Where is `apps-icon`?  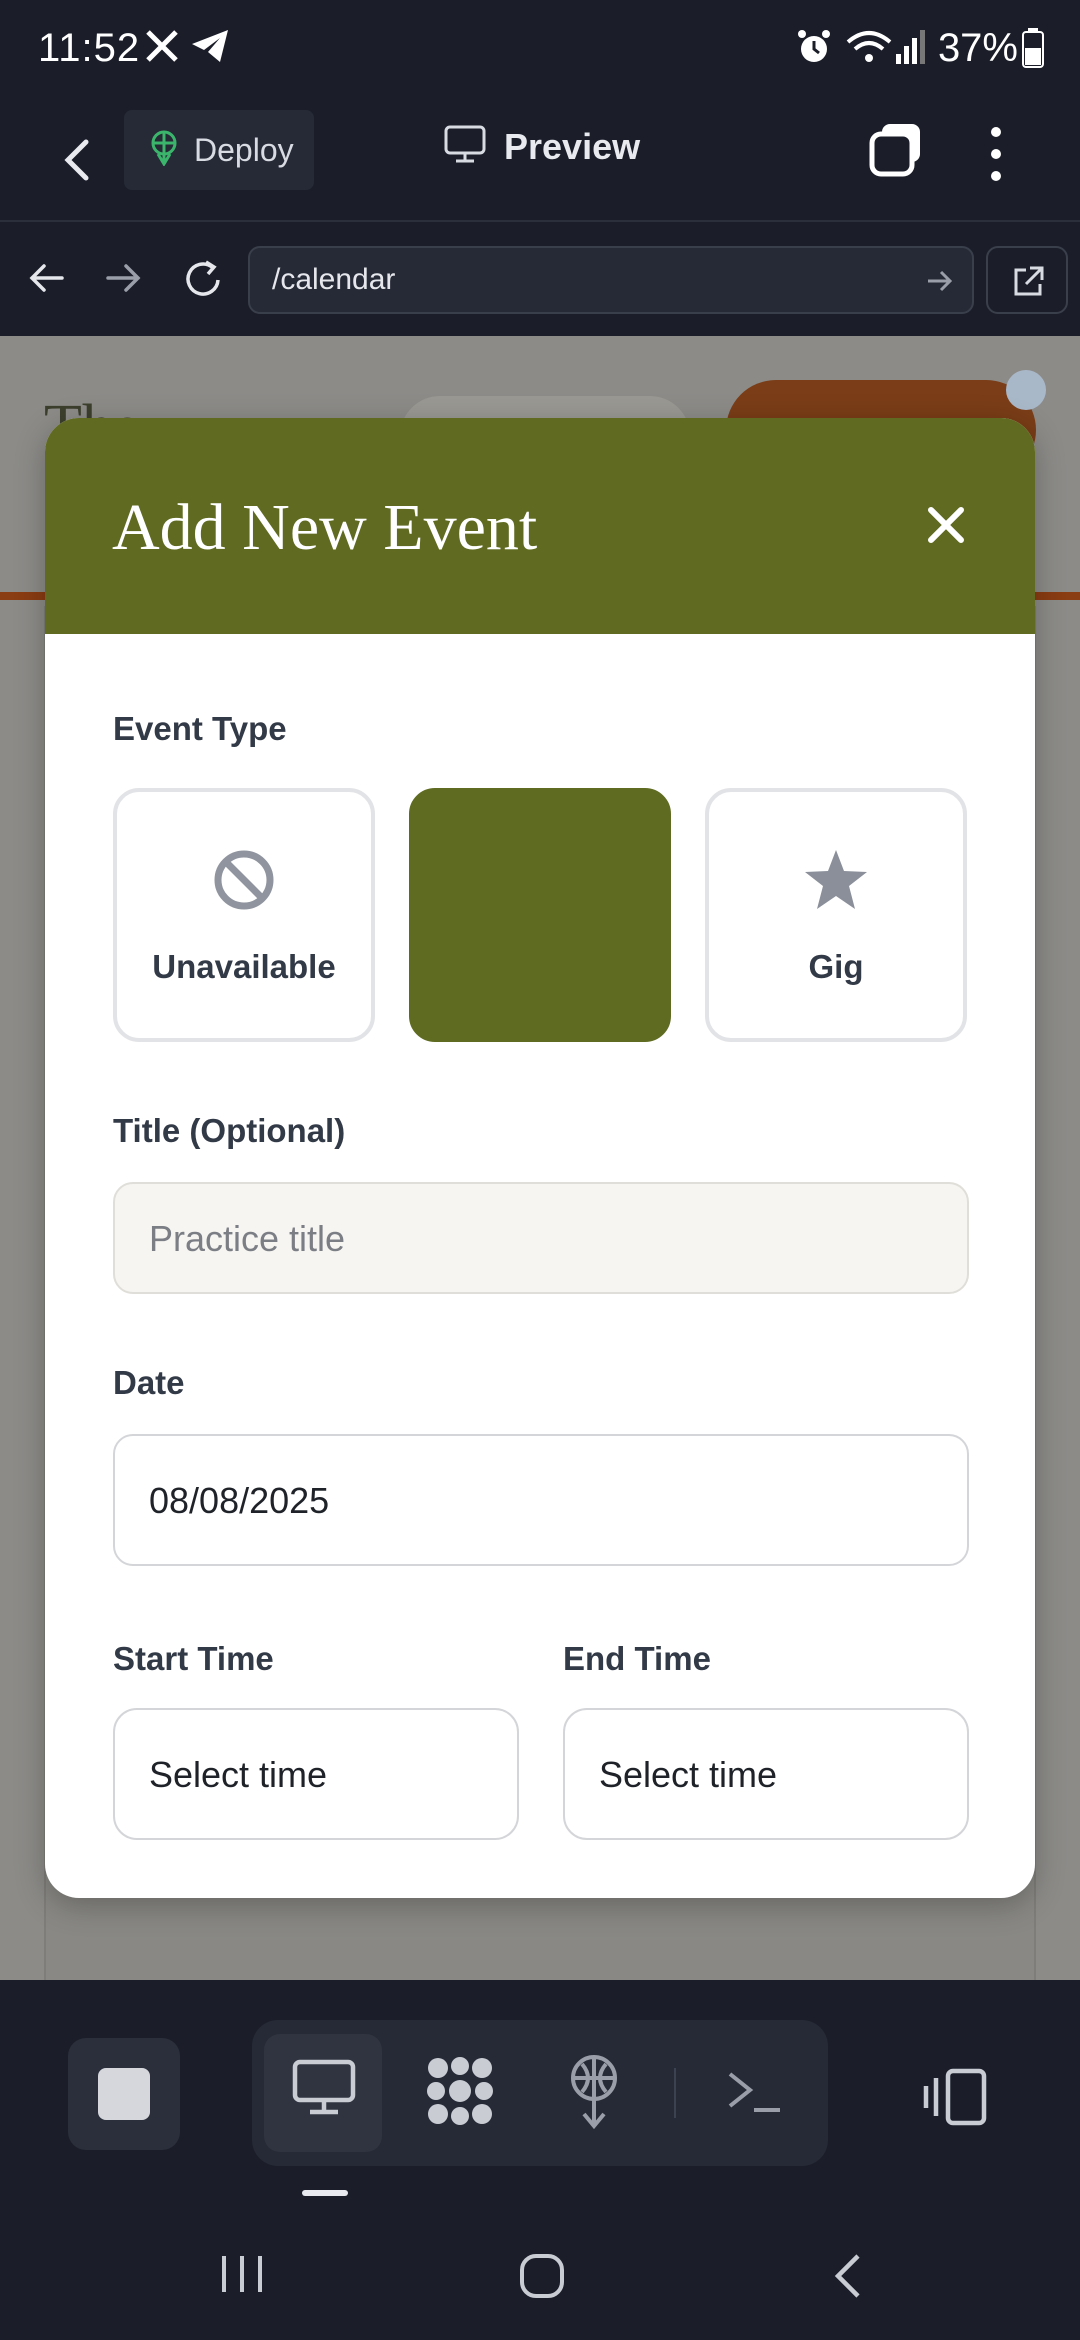 apps-icon is located at coordinates (460, 2093).